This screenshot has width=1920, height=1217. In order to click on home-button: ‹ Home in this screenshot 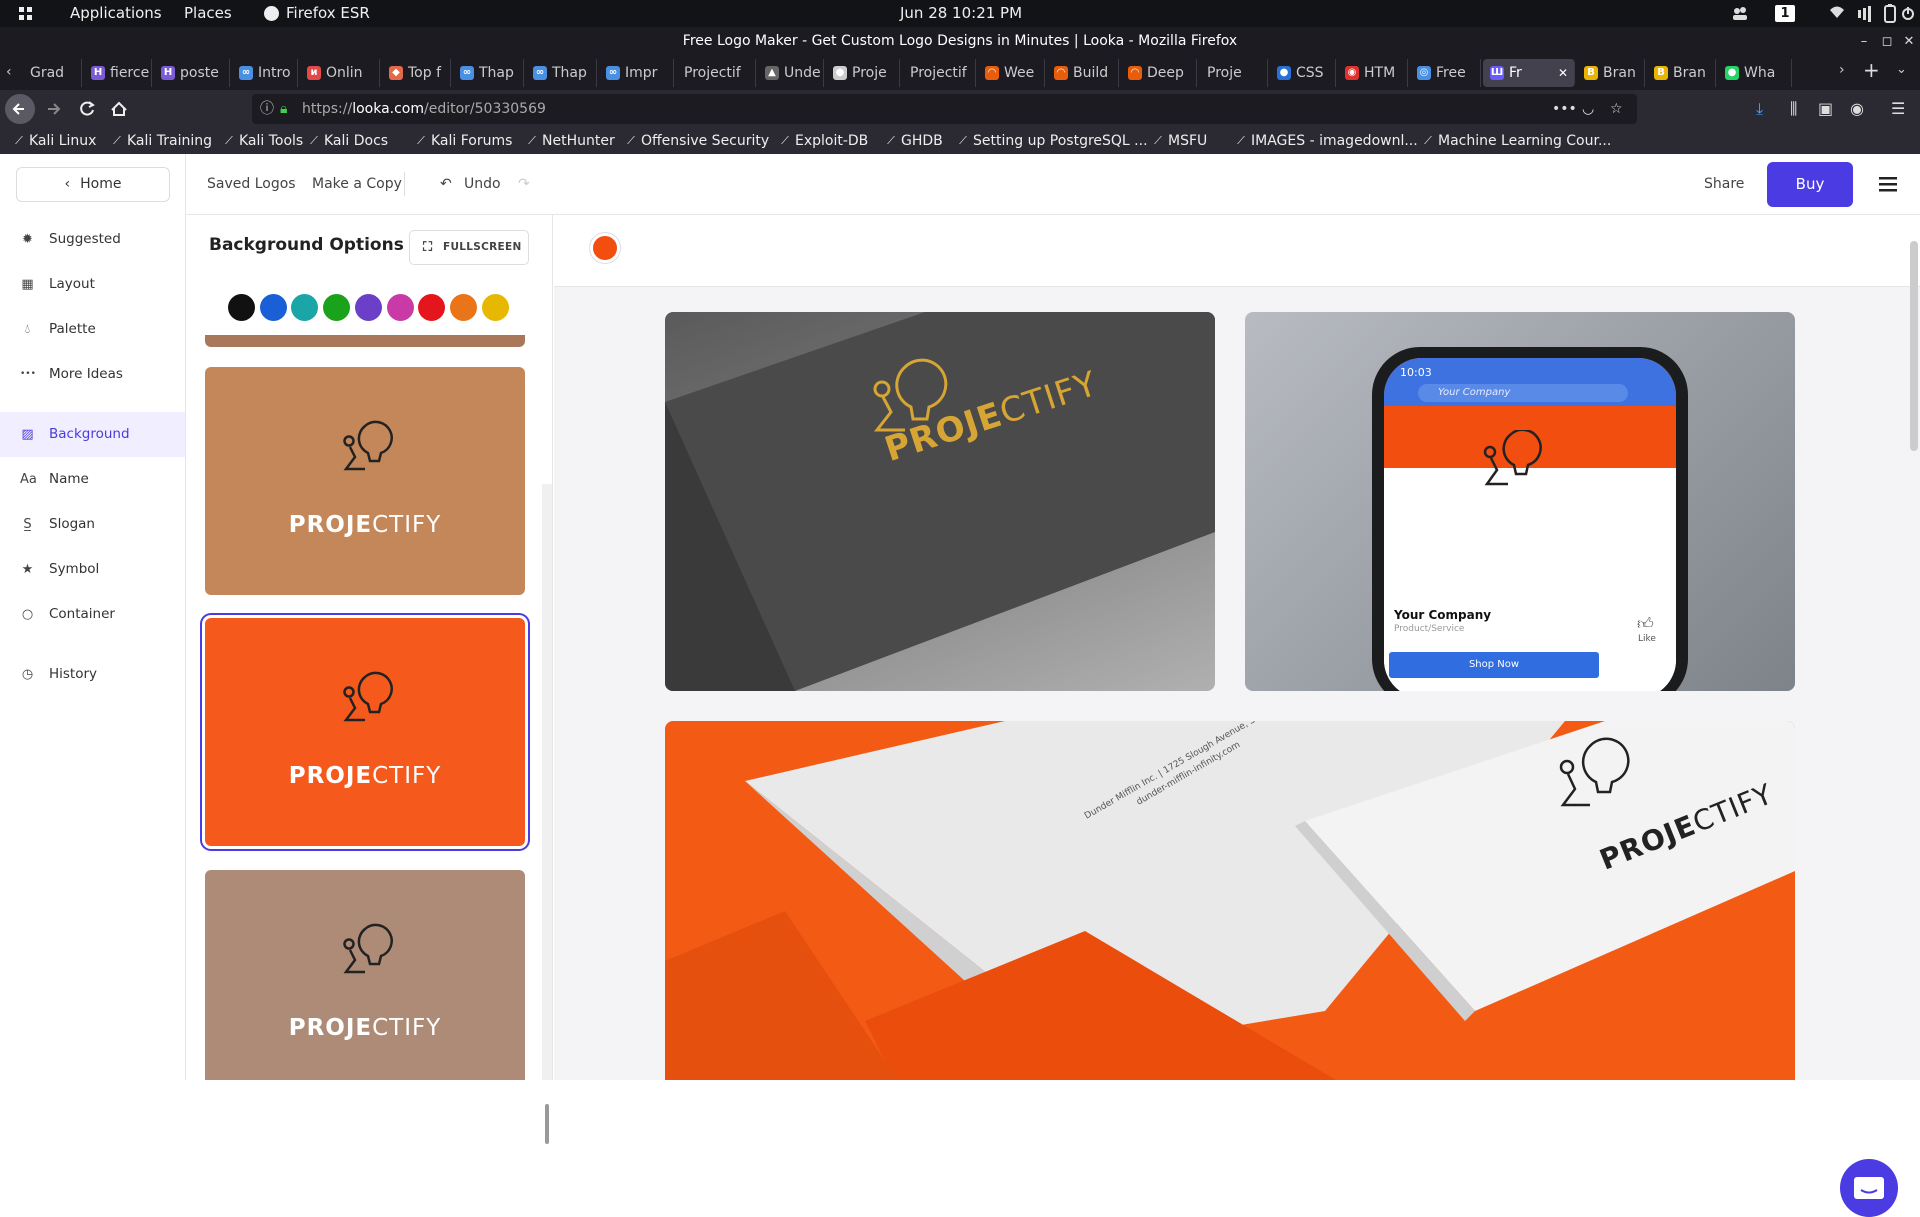, I will do `click(93, 184)`.